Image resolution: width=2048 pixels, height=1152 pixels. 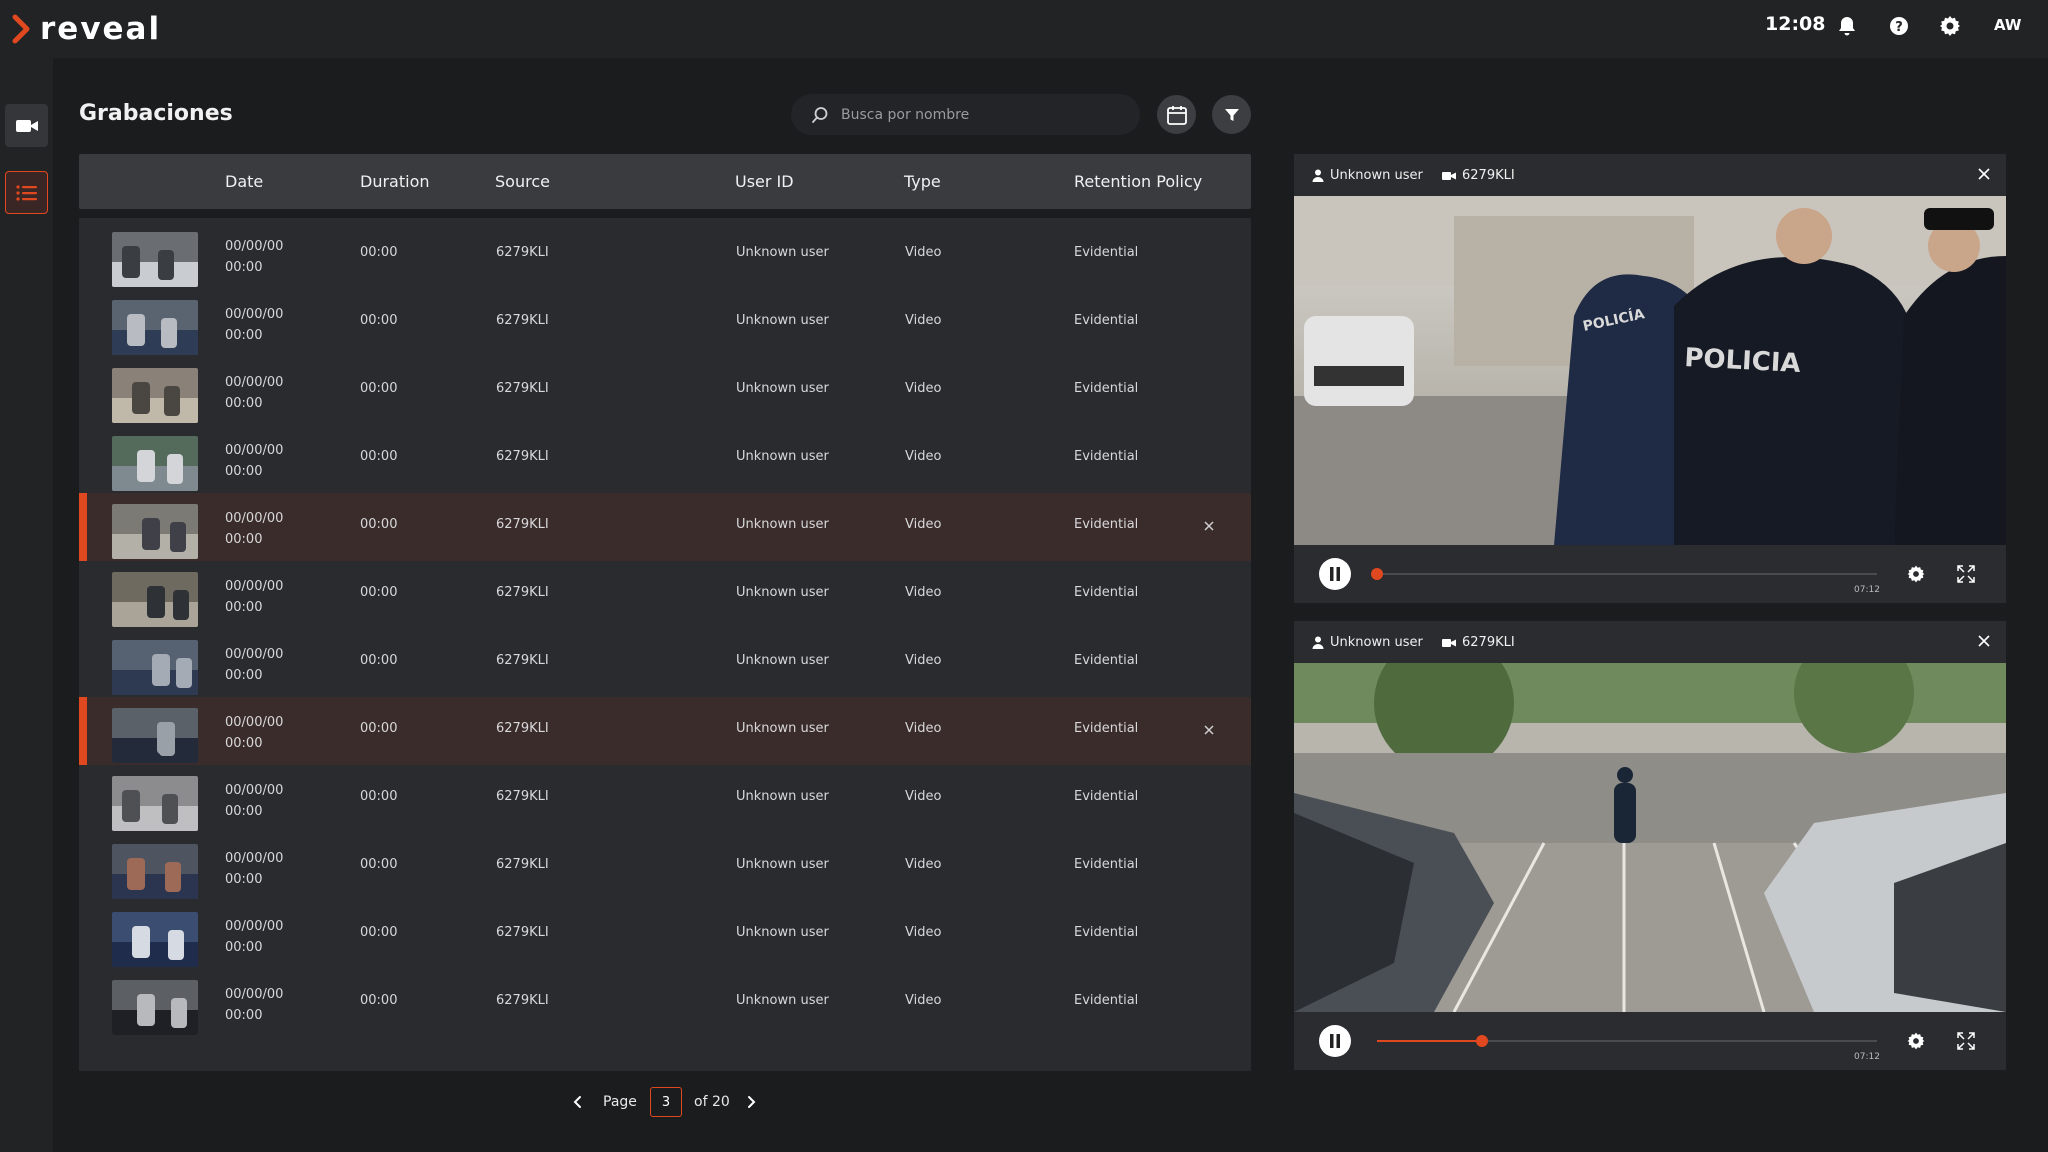 What do you see at coordinates (981, 114) in the screenshot?
I see `search-input` at bounding box center [981, 114].